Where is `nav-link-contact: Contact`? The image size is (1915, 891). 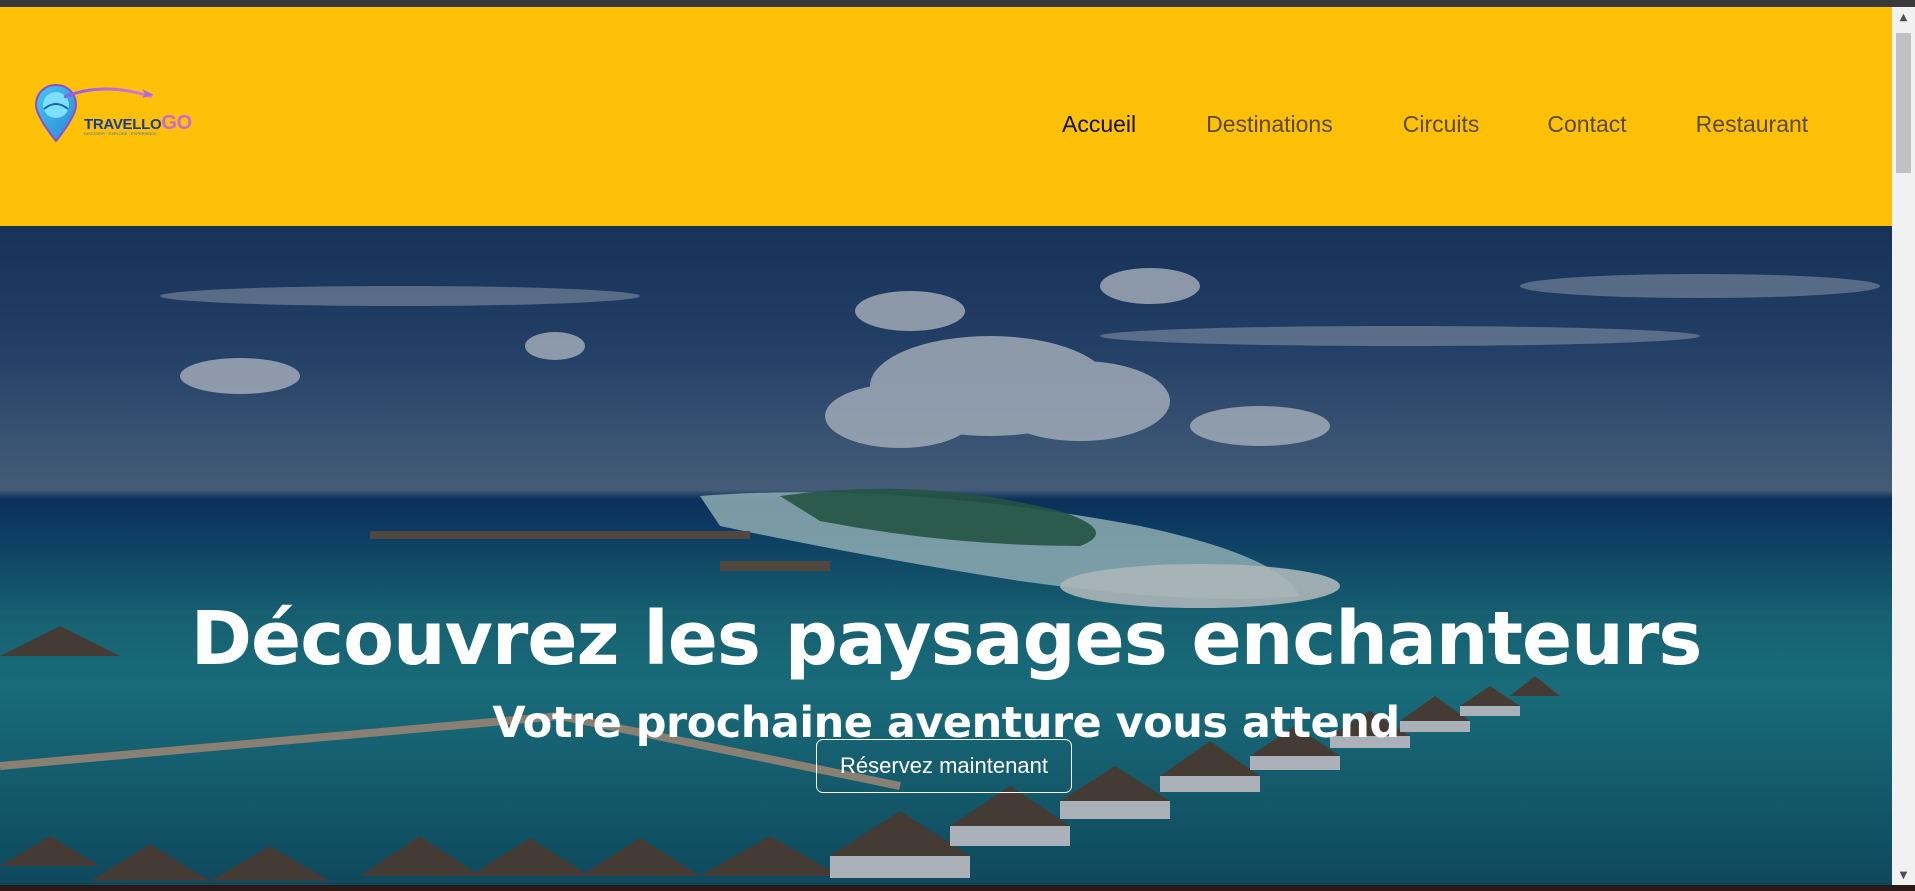 nav-link-contact: Contact is located at coordinates (1586, 124).